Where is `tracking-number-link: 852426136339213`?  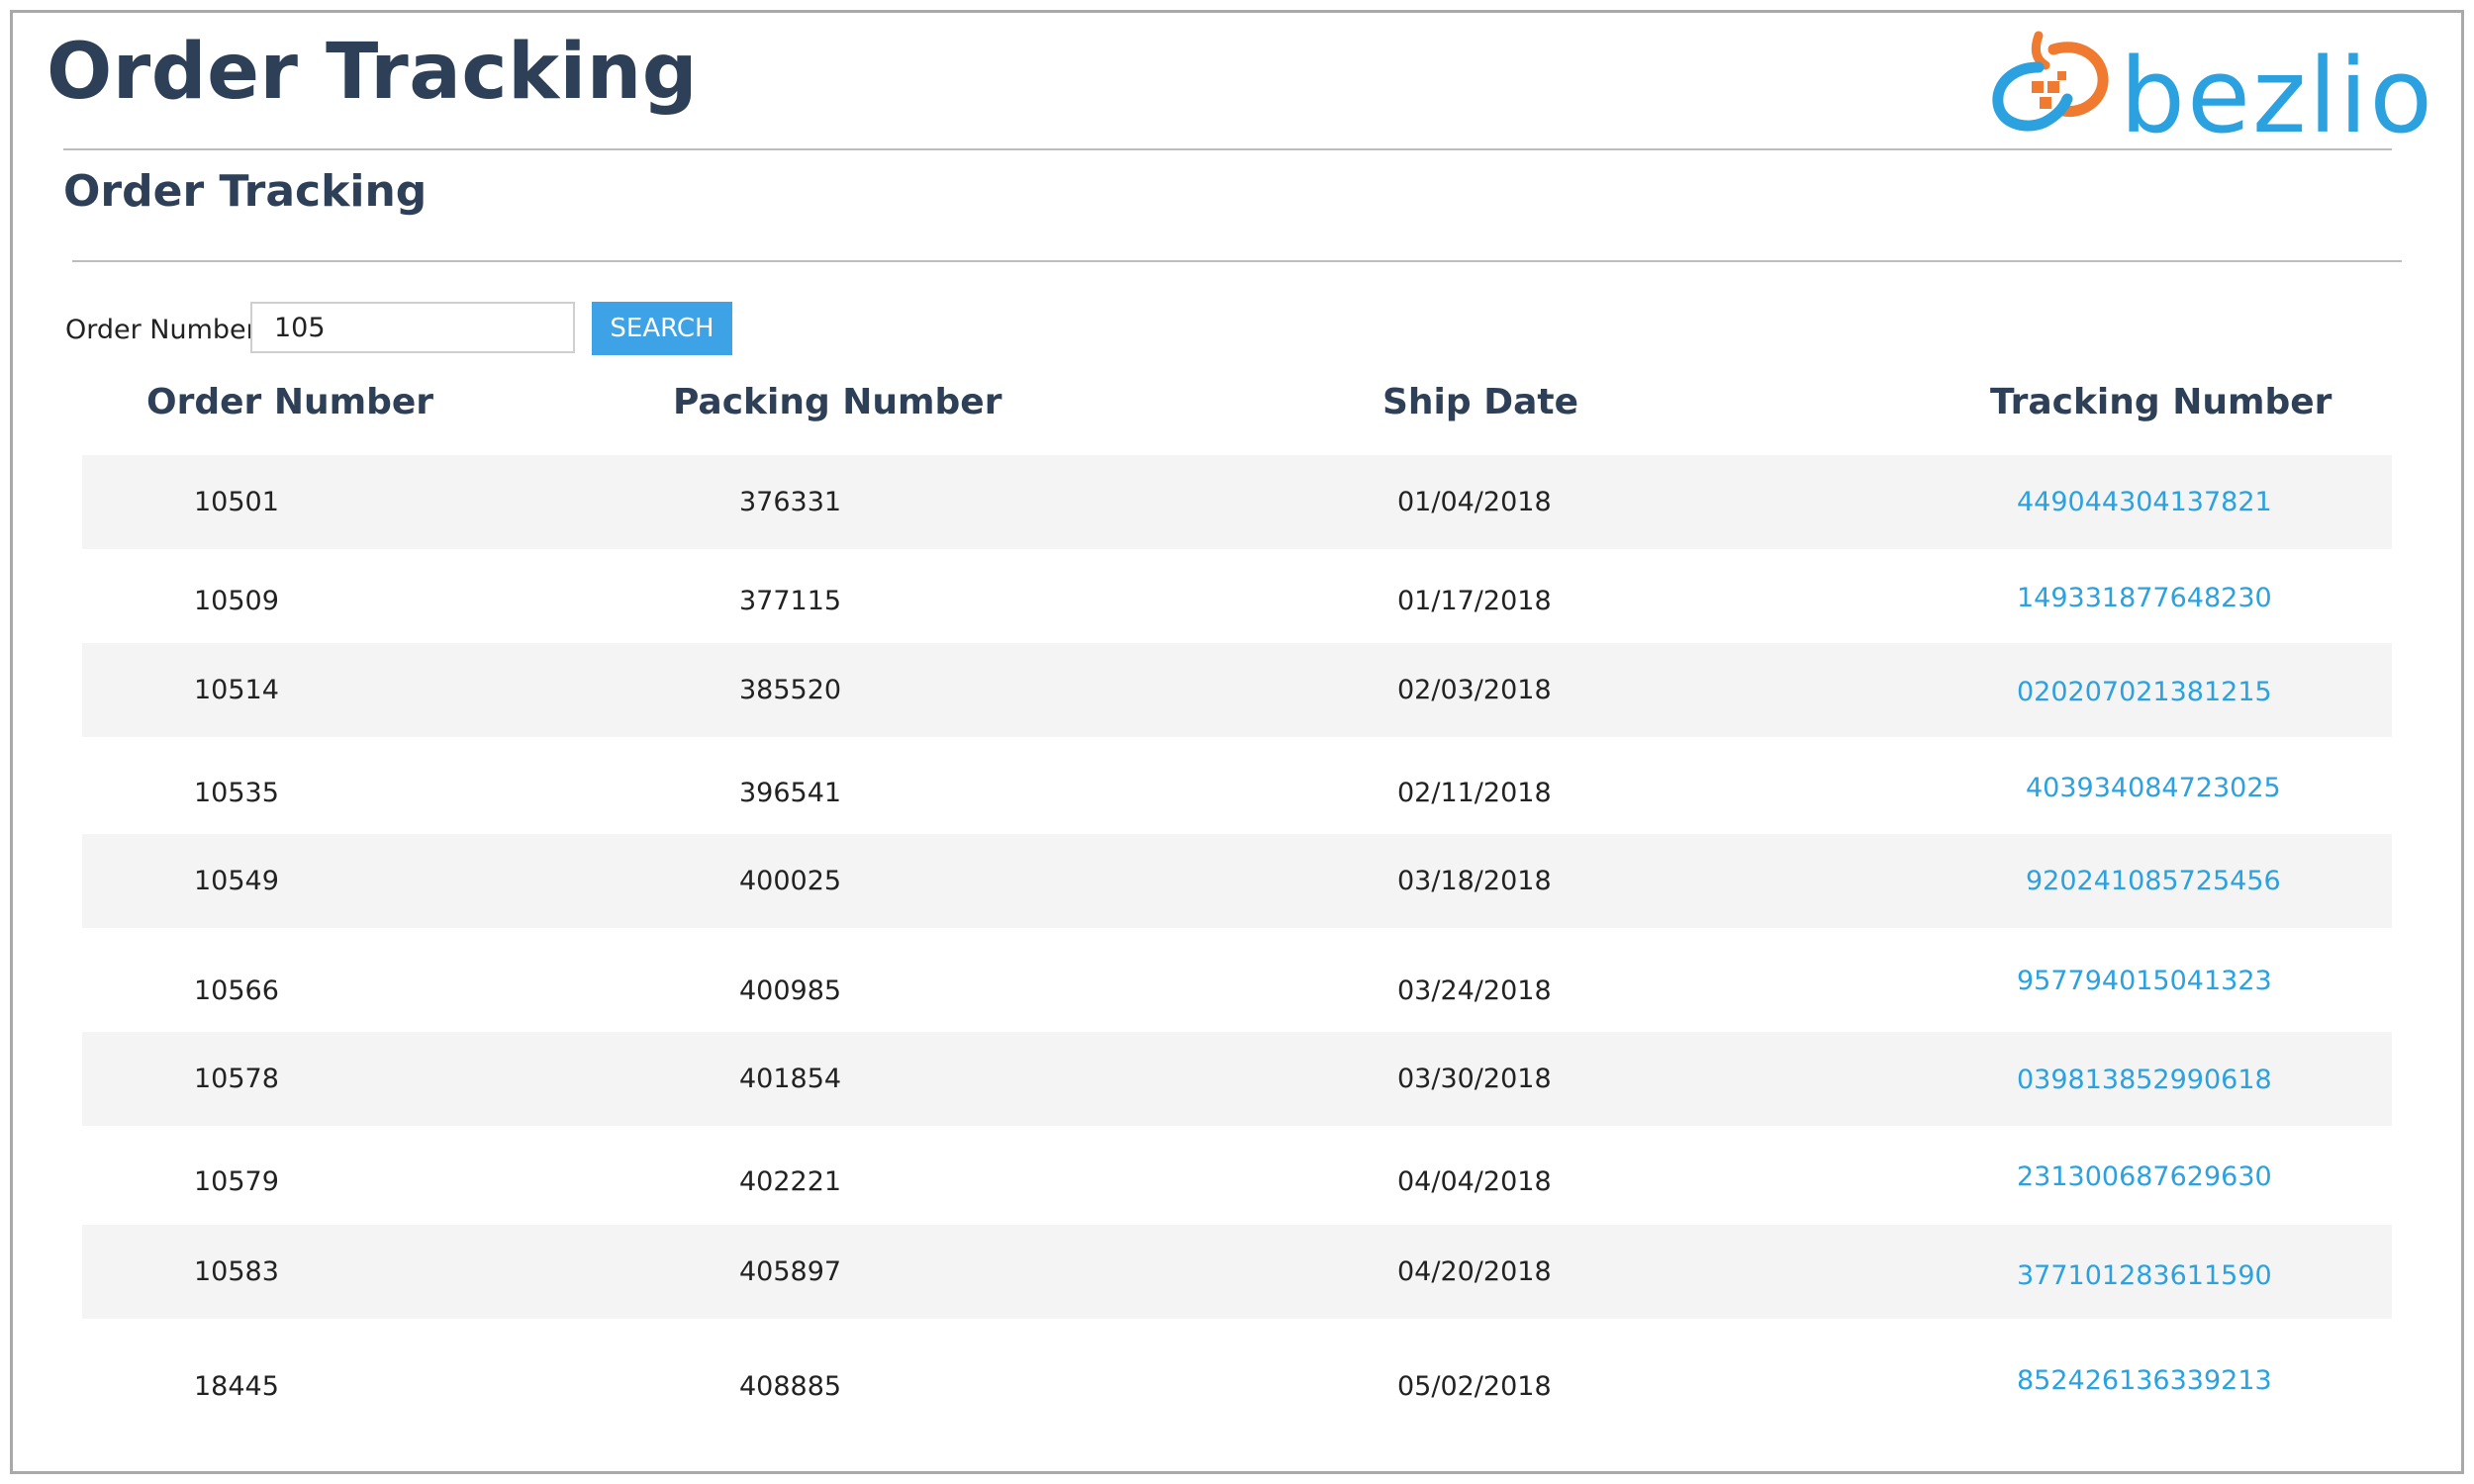
tracking-number-link: 852426136339213 is located at coordinates (2144, 1380).